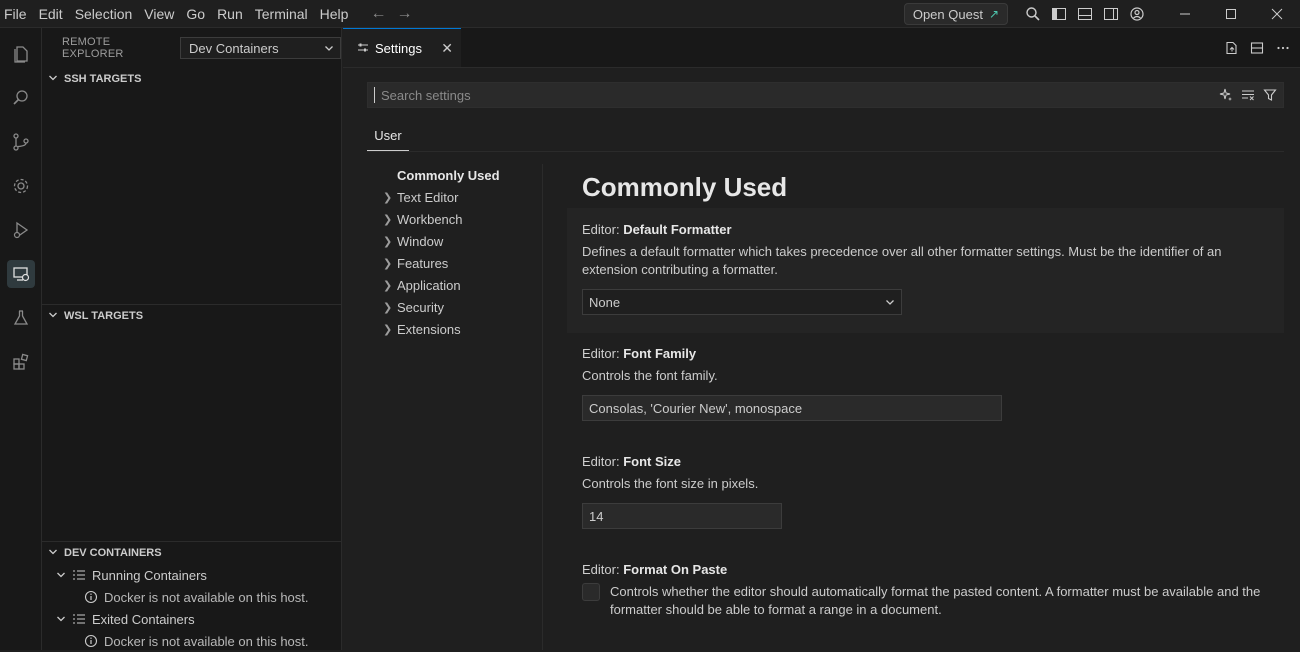 The image size is (1300, 652). I want to click on toc-features: ❯ Features, so click(454, 263).